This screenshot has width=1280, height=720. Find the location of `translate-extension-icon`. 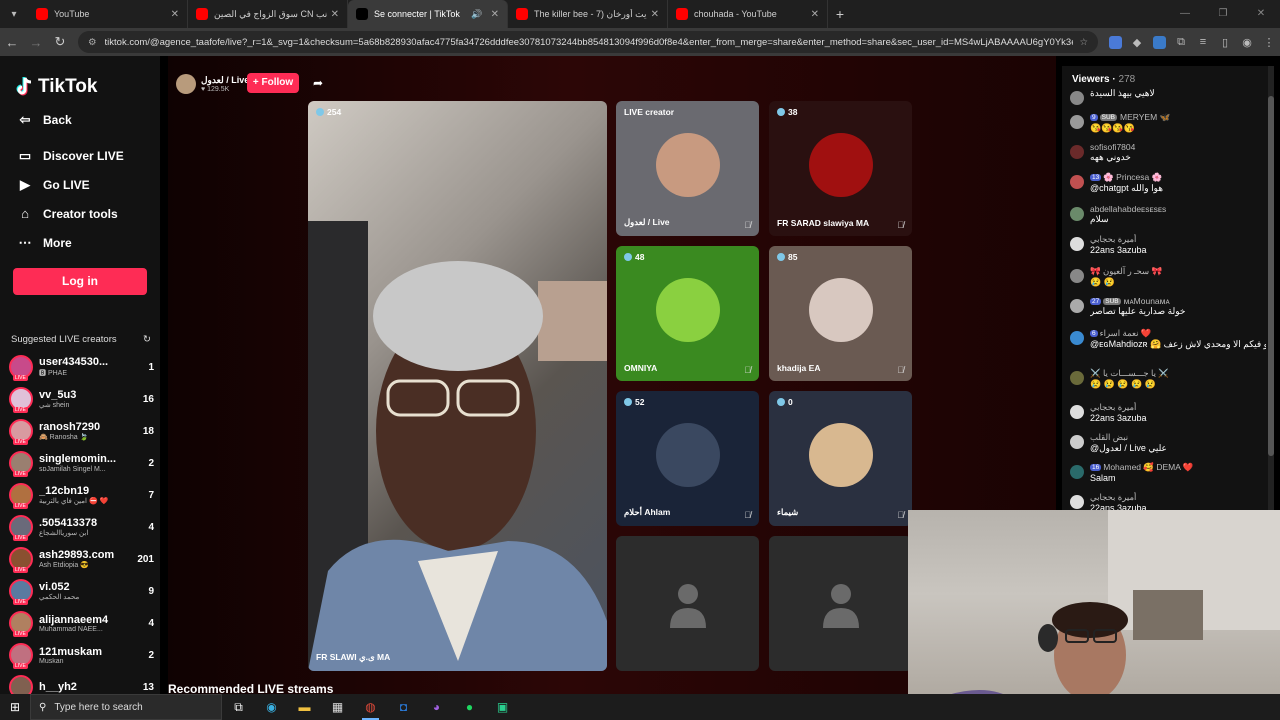

translate-extension-icon is located at coordinates (1115, 42).